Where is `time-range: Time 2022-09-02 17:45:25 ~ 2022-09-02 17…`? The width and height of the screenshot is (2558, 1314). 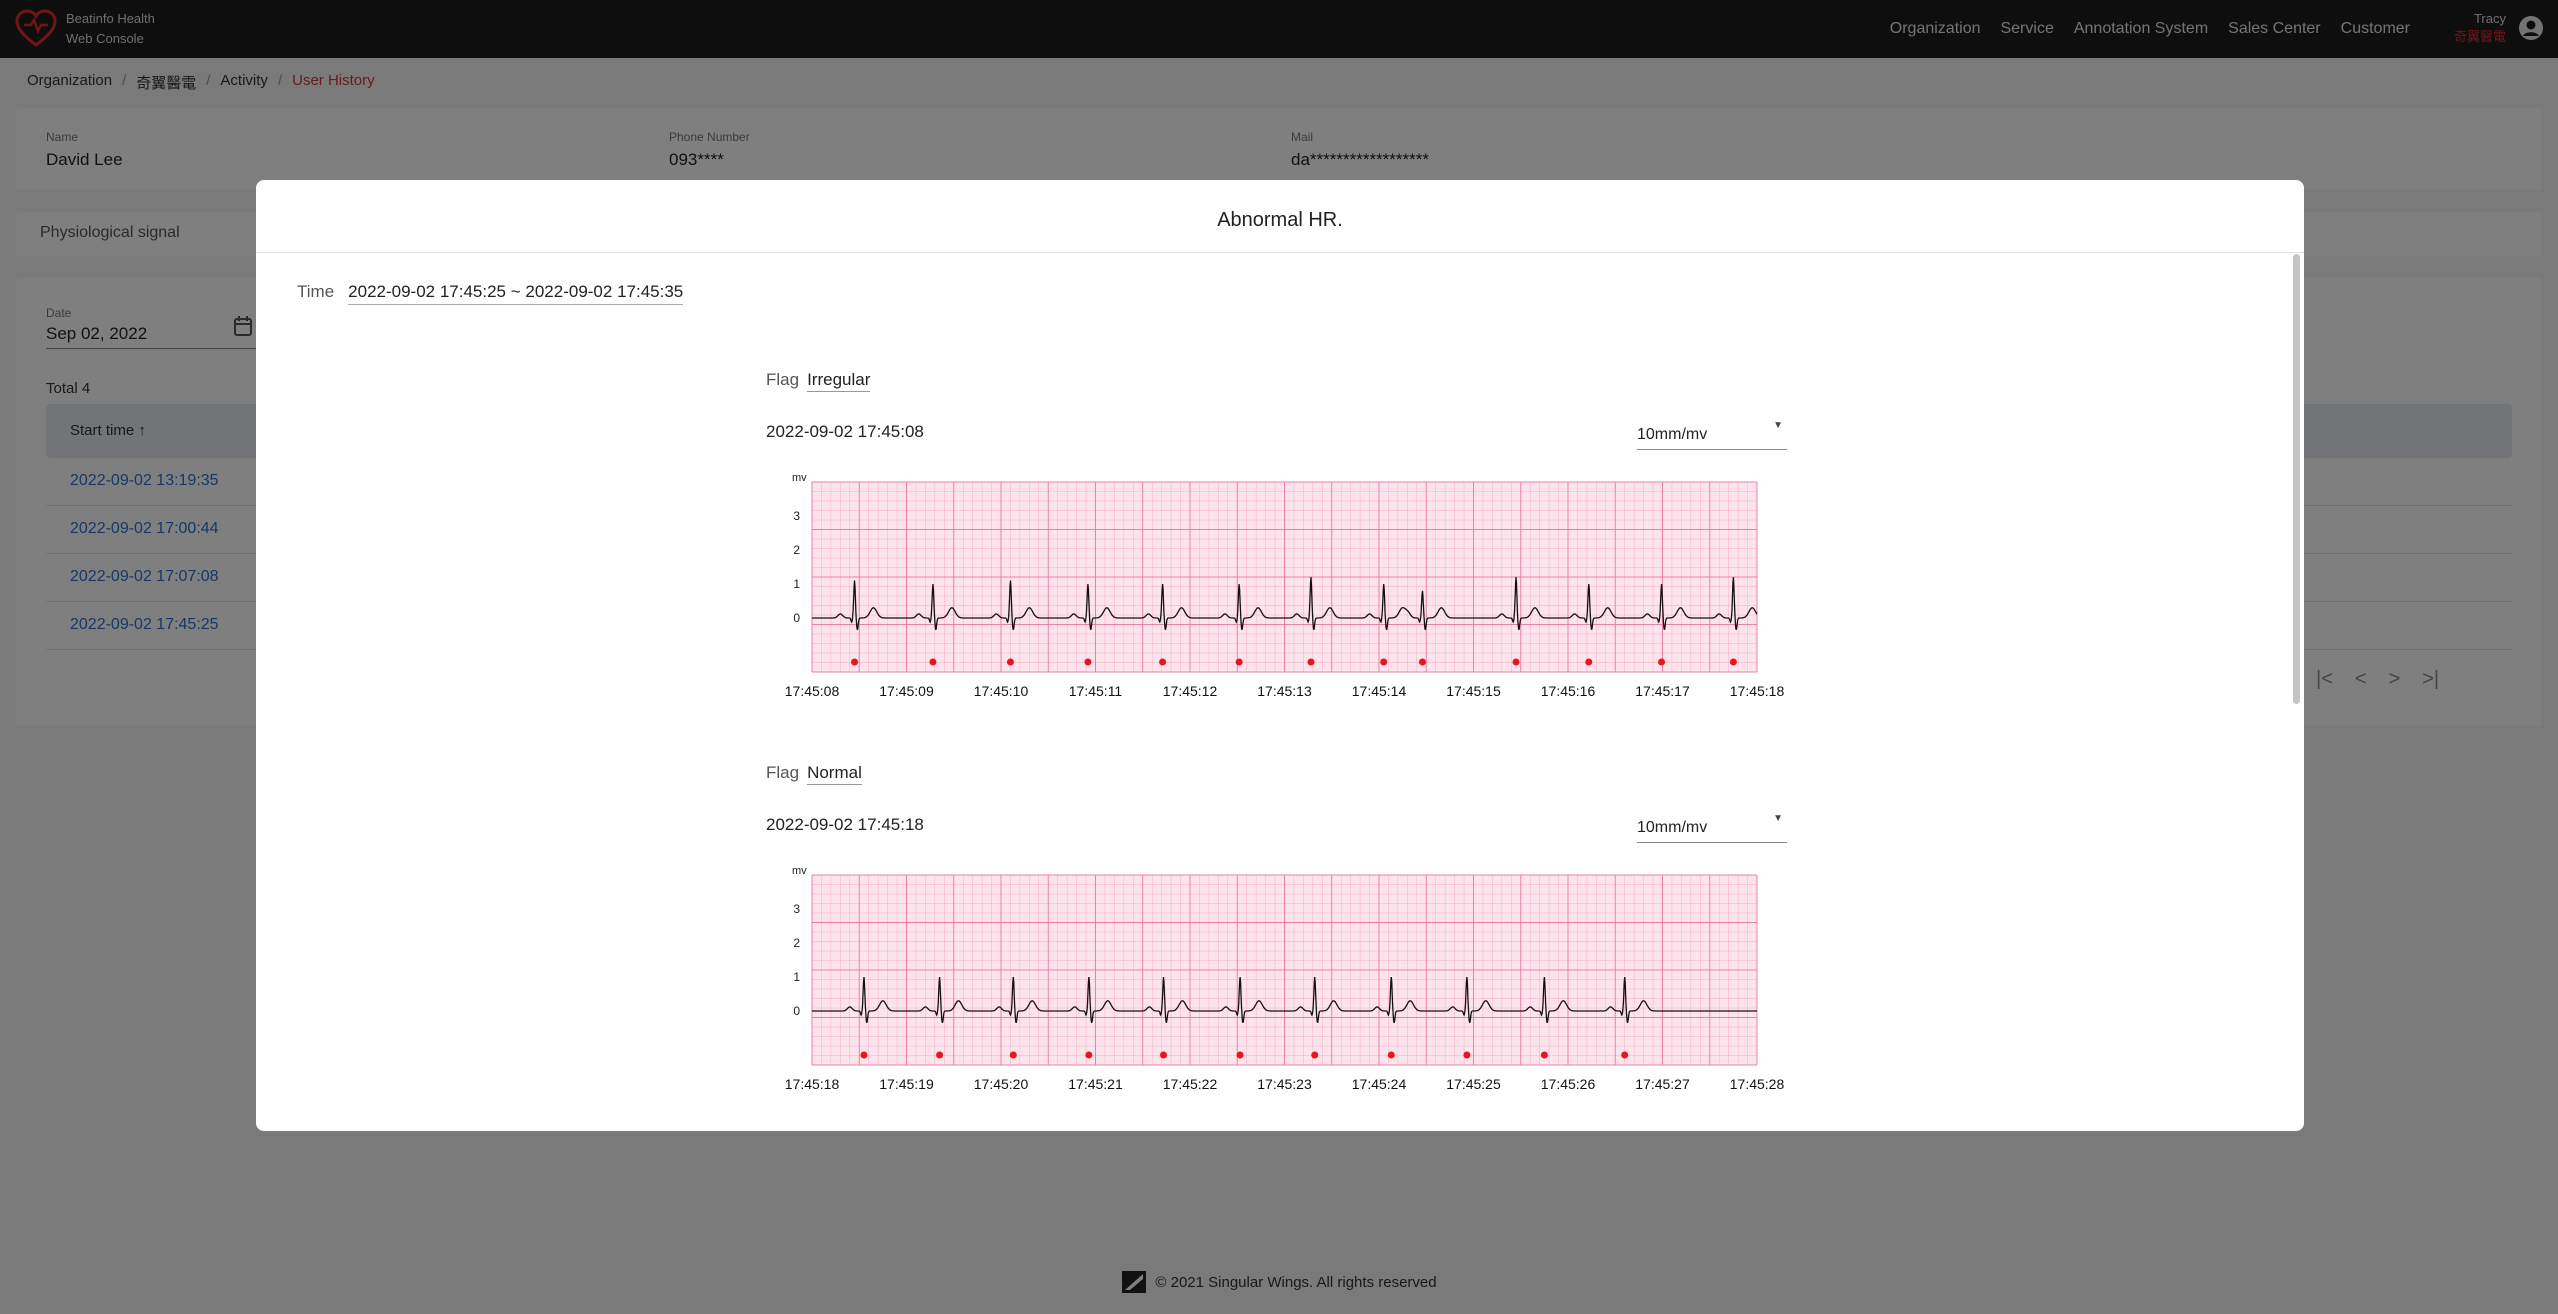 time-range: Time 2022-09-02 17:45:25 ~ 2022-09-02 17… is located at coordinates (490, 293).